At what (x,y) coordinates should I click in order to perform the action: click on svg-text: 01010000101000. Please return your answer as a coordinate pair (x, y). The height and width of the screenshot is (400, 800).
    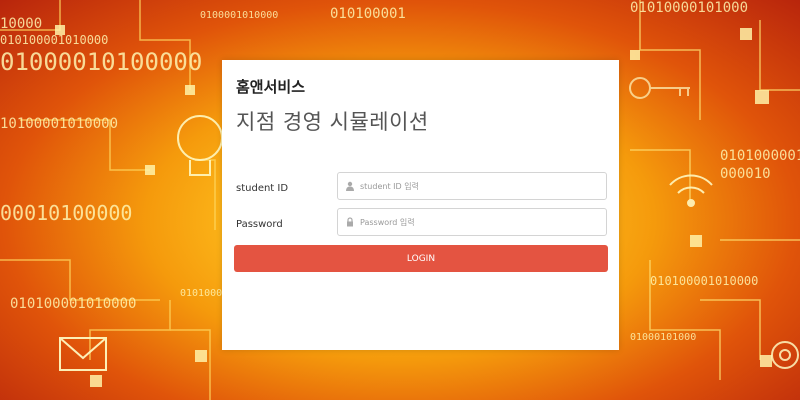
    Looking at the image, I should click on (689, 8).